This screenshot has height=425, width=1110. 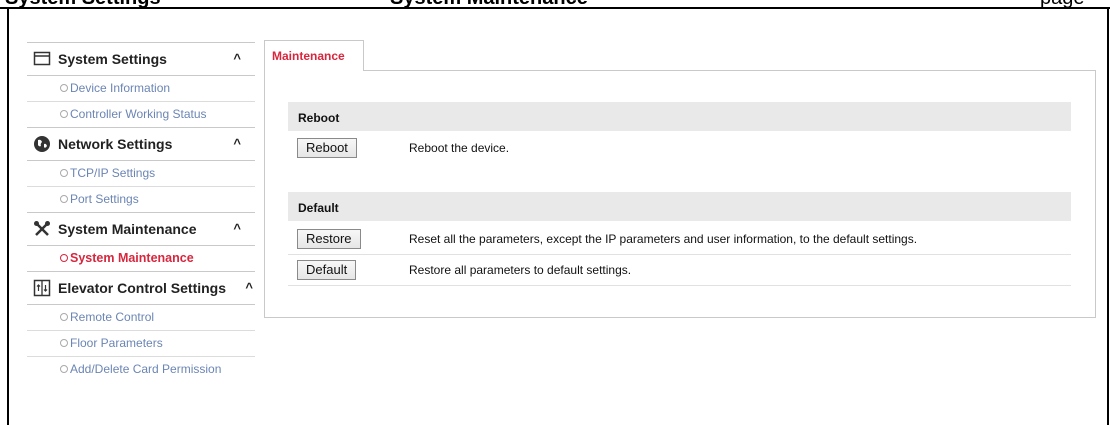 I want to click on sidebar-item-controller-working-status: Controller Working Status, so click(x=141, y=115).